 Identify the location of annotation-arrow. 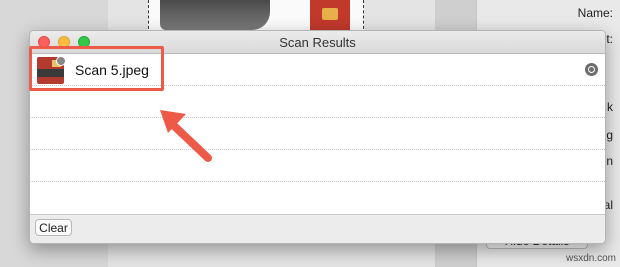
(186, 136).